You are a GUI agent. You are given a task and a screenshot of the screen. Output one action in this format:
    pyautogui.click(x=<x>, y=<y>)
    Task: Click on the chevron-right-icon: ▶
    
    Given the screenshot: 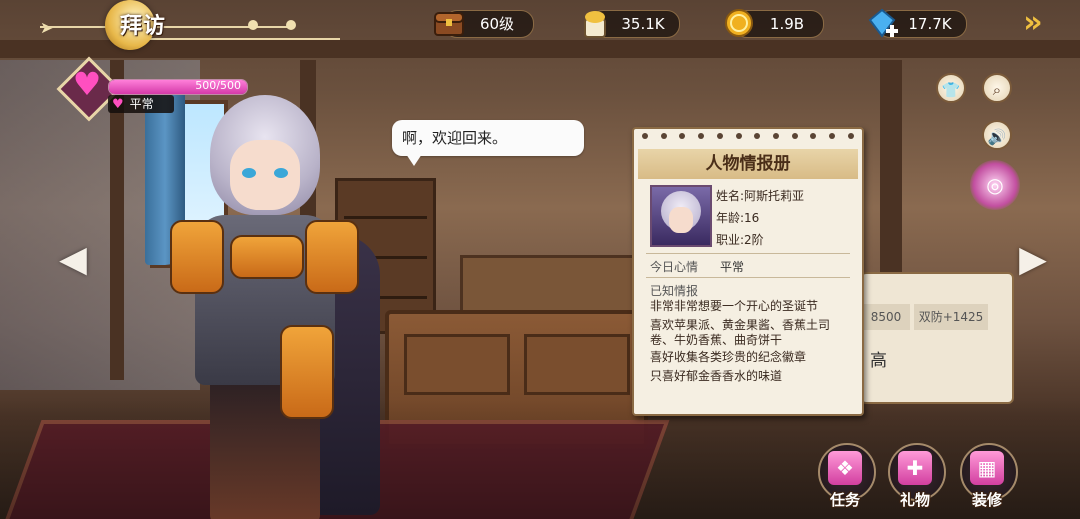 What is the action you would take?
    pyautogui.click(x=1033, y=259)
    